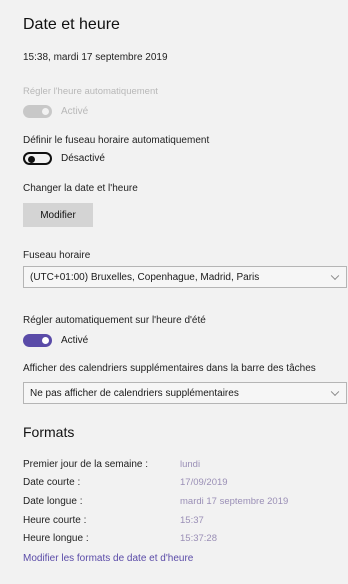  Describe the element at coordinates (75, 111) in the screenshot. I see `auto-time-state: Activé` at that location.